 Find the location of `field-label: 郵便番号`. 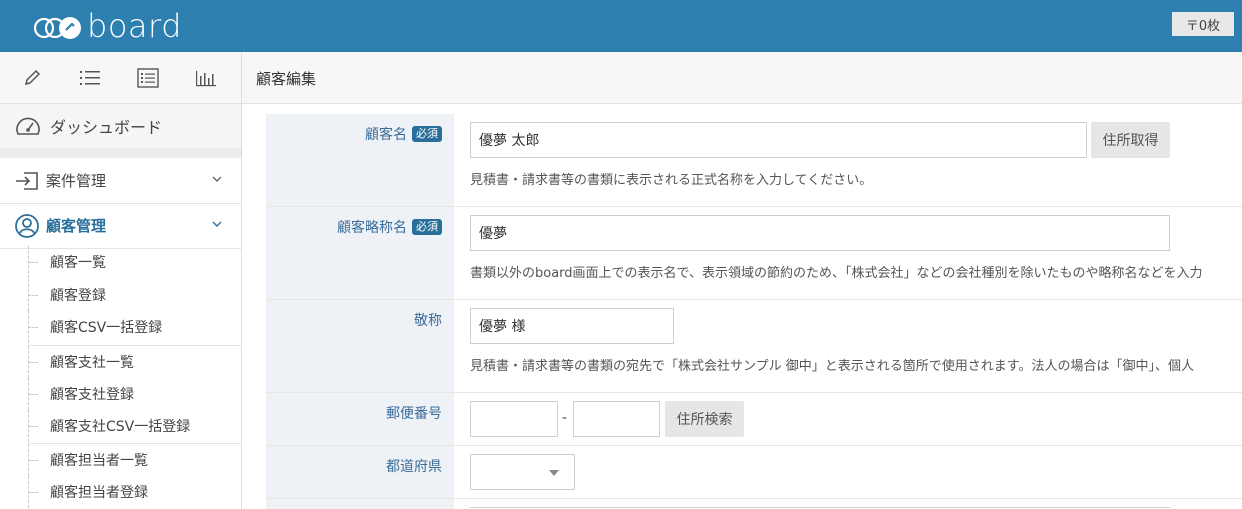

field-label: 郵便番号 is located at coordinates (414, 414).